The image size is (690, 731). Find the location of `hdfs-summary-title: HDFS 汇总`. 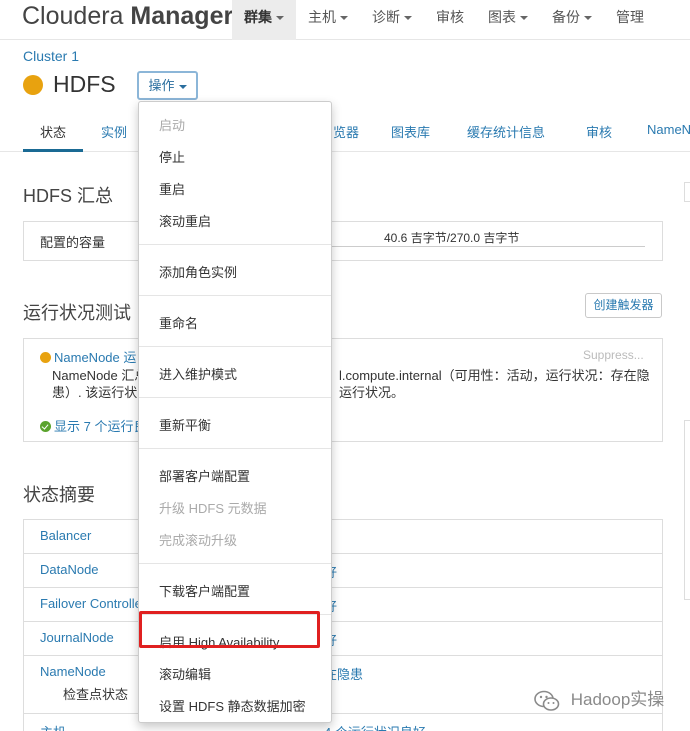

hdfs-summary-title: HDFS 汇总 is located at coordinates (68, 196).